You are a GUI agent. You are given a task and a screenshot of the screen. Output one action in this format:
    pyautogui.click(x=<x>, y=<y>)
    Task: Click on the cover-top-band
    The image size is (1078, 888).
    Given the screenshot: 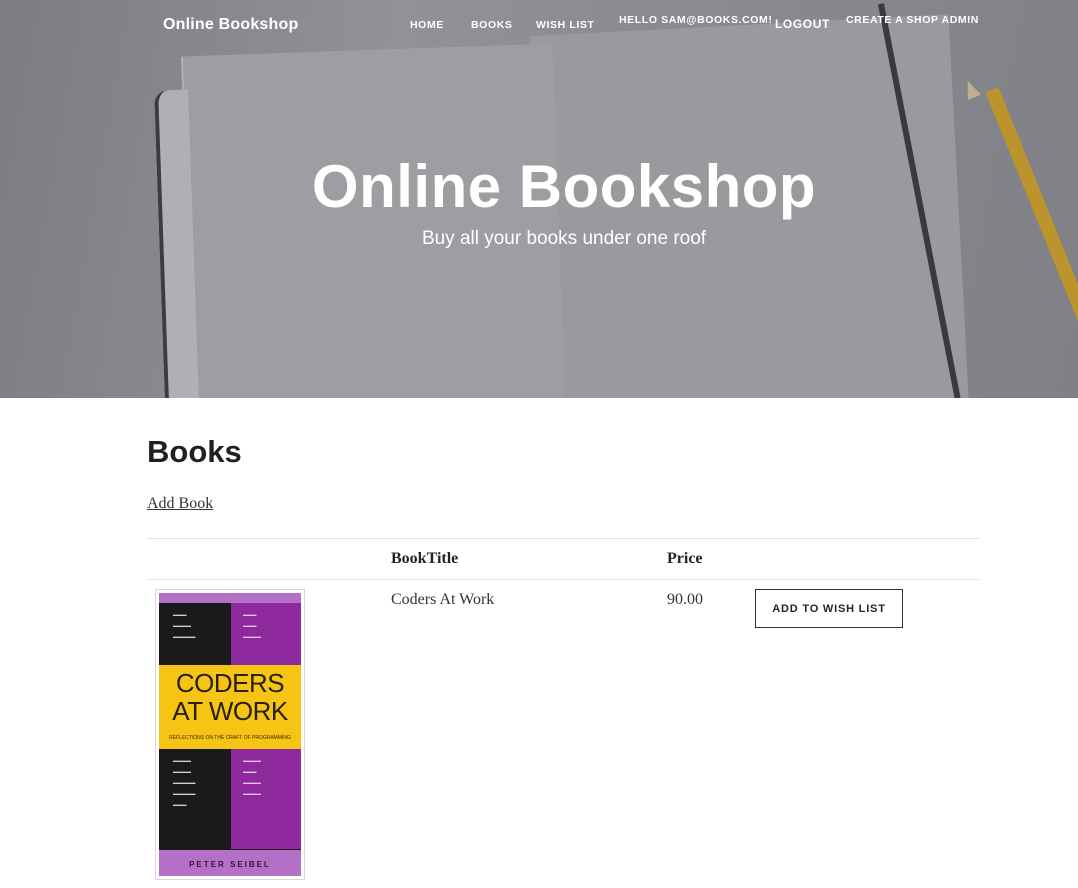 What is the action you would take?
    pyautogui.click(x=230, y=598)
    